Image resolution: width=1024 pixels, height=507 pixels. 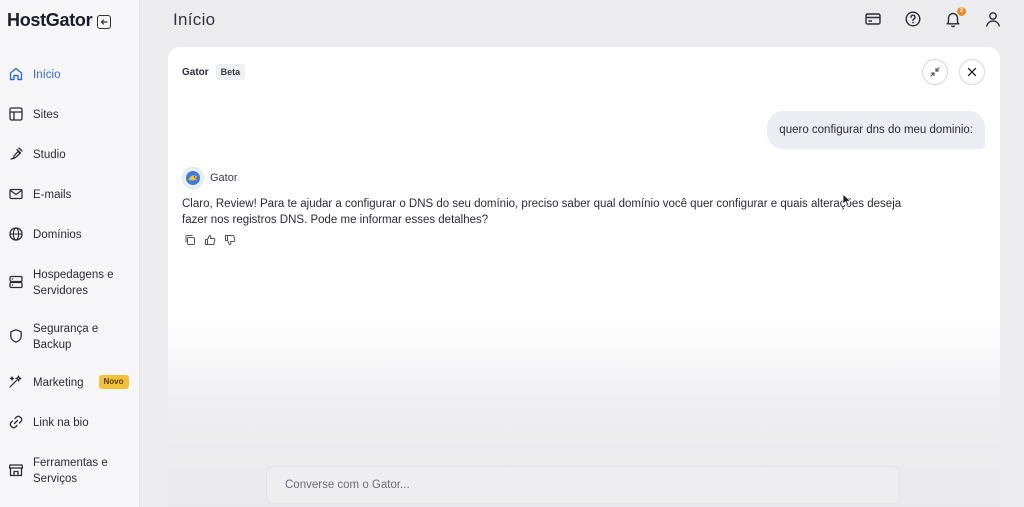 What do you see at coordinates (224, 178) in the screenshot?
I see `bot-name: Gator` at bounding box center [224, 178].